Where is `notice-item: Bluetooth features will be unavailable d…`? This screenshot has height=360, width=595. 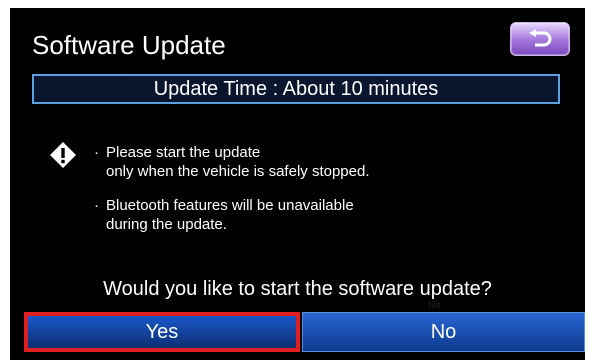
notice-item: Bluetooth features will be unavailable d… is located at coordinates (232, 215).